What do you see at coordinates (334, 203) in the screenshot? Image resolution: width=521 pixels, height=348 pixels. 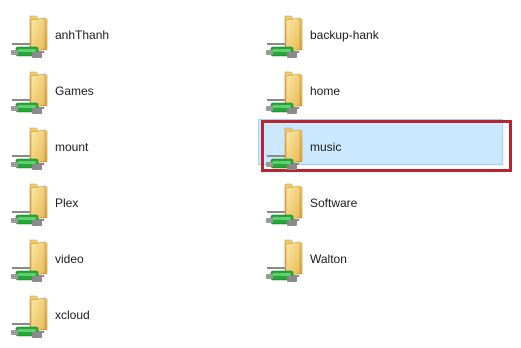 I see `folder-label: Software` at bounding box center [334, 203].